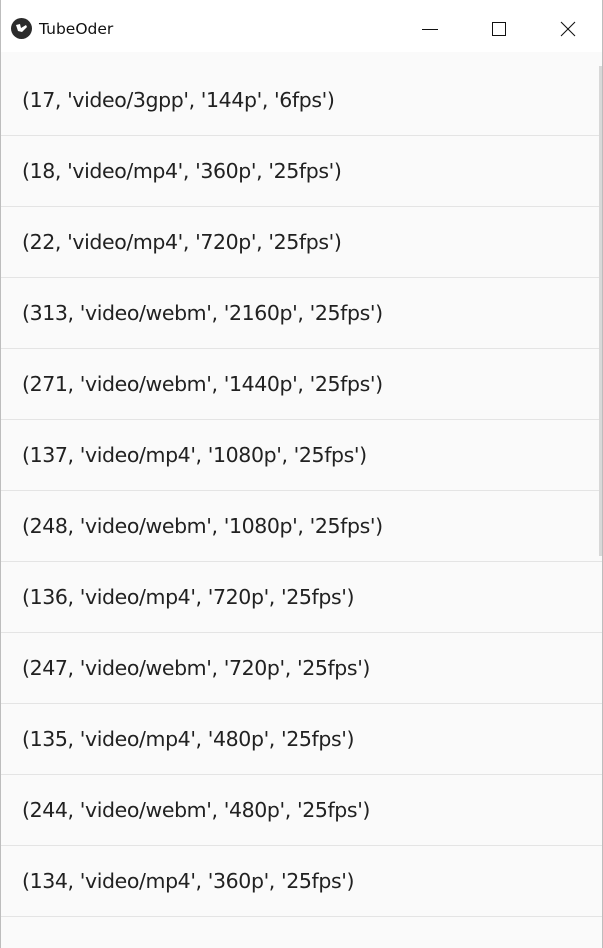 This screenshot has width=603, height=948. I want to click on stream-label: (244, 'video/webm', '480p', '25fps'), so click(196, 810).